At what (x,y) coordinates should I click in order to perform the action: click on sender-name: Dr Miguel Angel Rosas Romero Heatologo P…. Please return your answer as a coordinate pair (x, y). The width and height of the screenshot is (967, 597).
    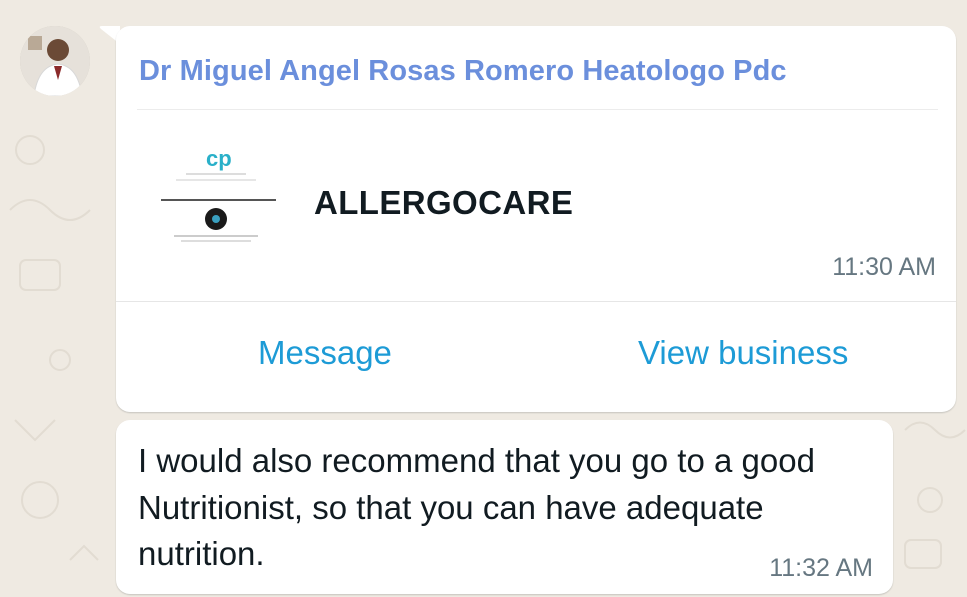
    Looking at the image, I should click on (463, 71).